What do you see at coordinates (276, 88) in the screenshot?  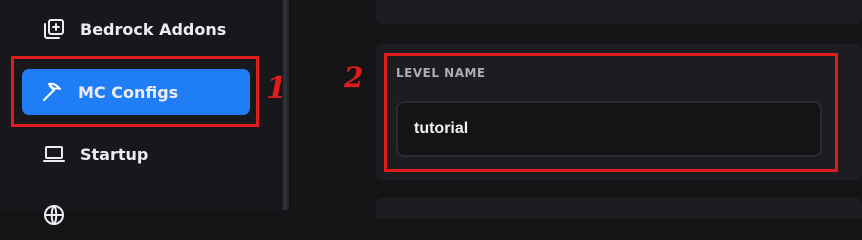 I see `annotation-number-1: 1` at bounding box center [276, 88].